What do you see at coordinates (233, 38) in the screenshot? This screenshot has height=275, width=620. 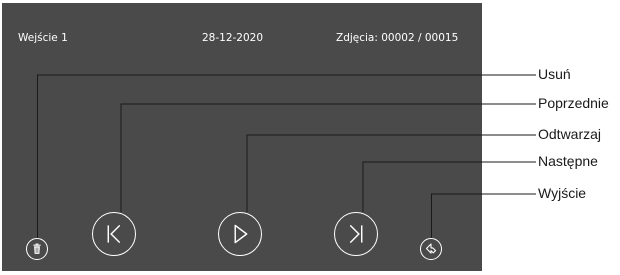 I see `date-label: 28-12-2020` at bounding box center [233, 38].